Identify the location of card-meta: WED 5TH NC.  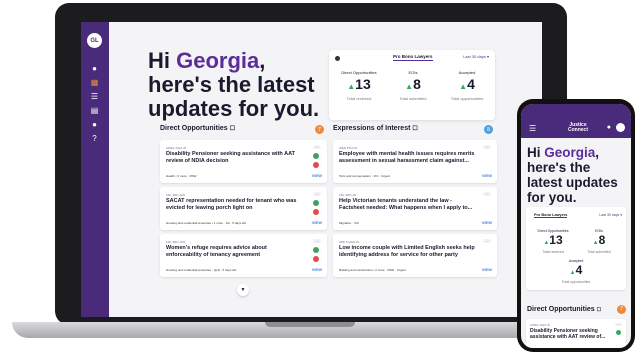
(348, 148).